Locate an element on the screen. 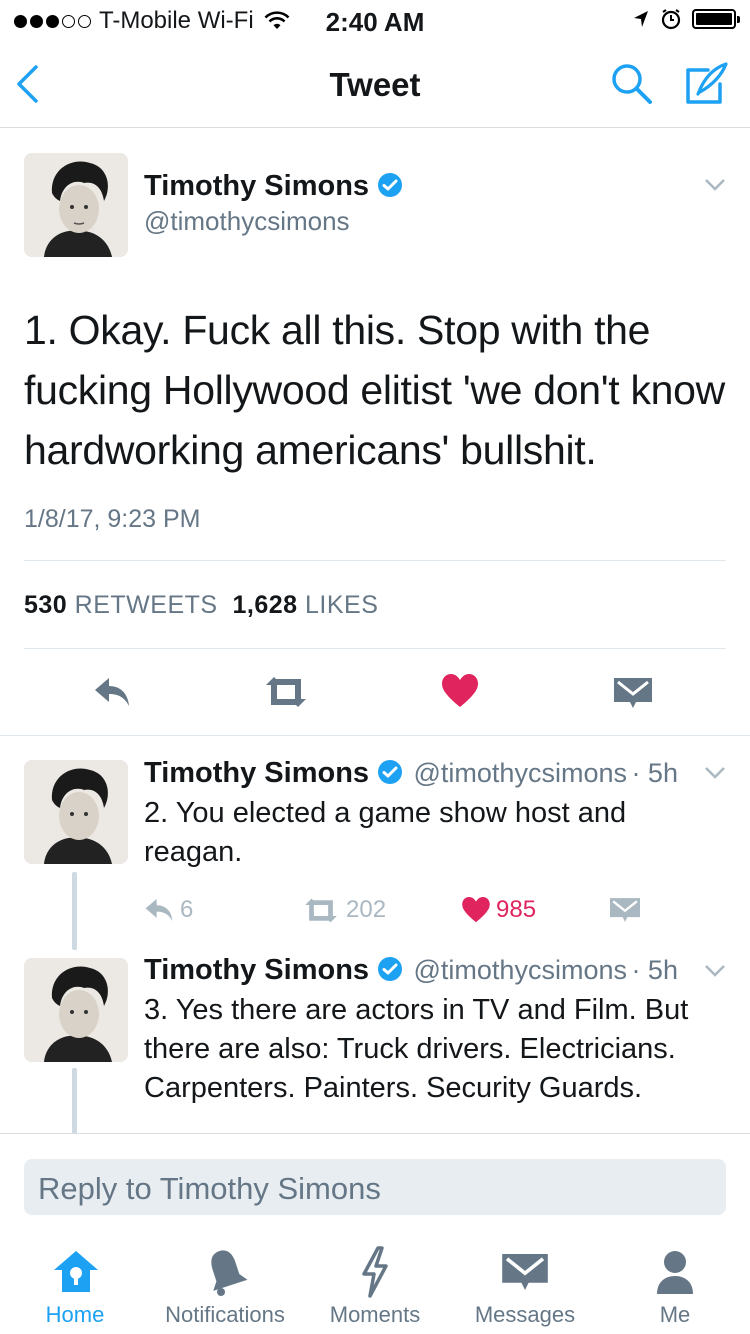 The width and height of the screenshot is (750, 1334). compose-icon is located at coordinates (706, 84).